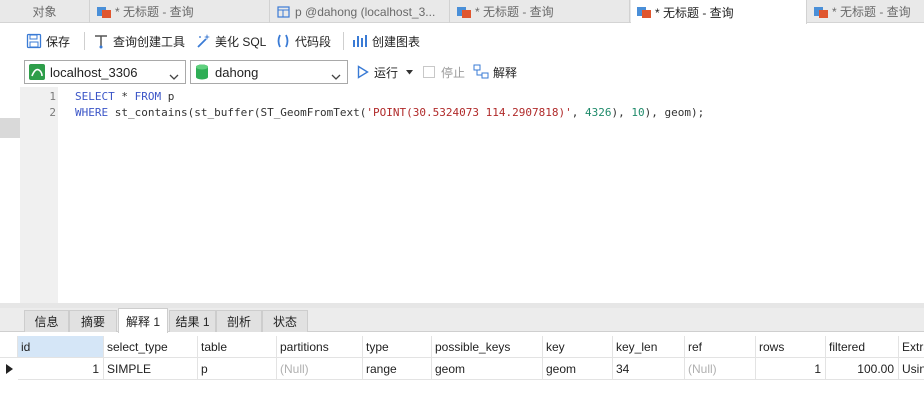  What do you see at coordinates (911, 347) in the screenshot?
I see `column-header: Extra` at bounding box center [911, 347].